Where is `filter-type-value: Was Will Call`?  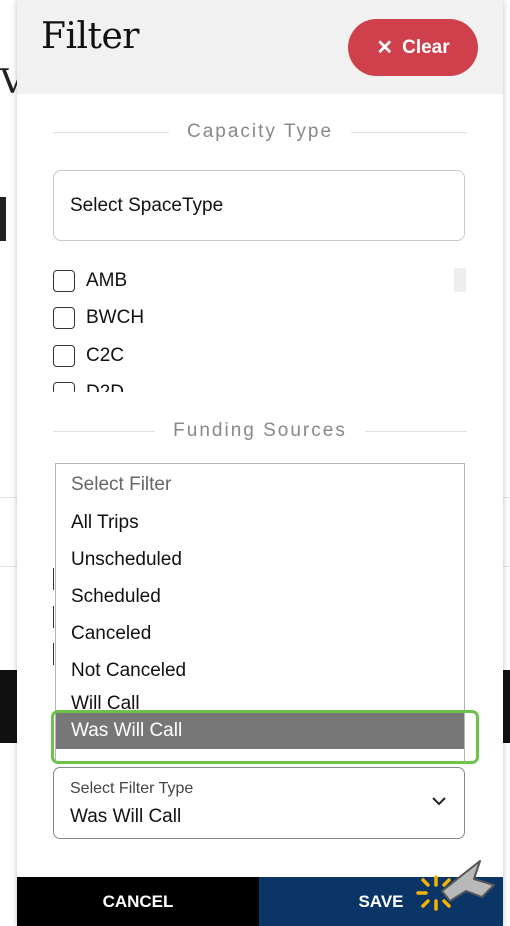 filter-type-value: Was Will Call is located at coordinates (126, 816).